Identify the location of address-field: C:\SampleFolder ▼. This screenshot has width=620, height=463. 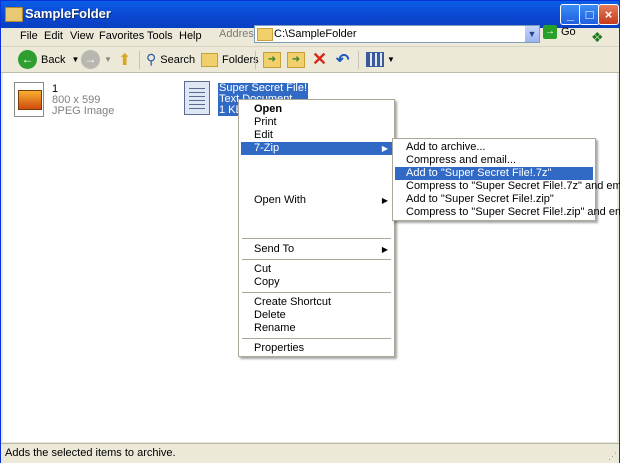
(397, 34).